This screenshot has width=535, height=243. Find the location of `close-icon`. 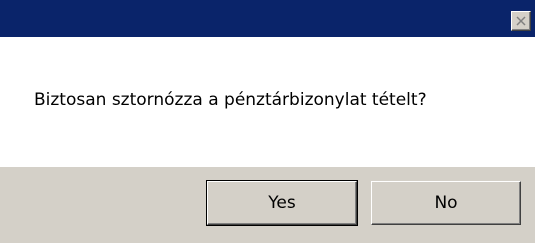

close-icon is located at coordinates (521, 21).